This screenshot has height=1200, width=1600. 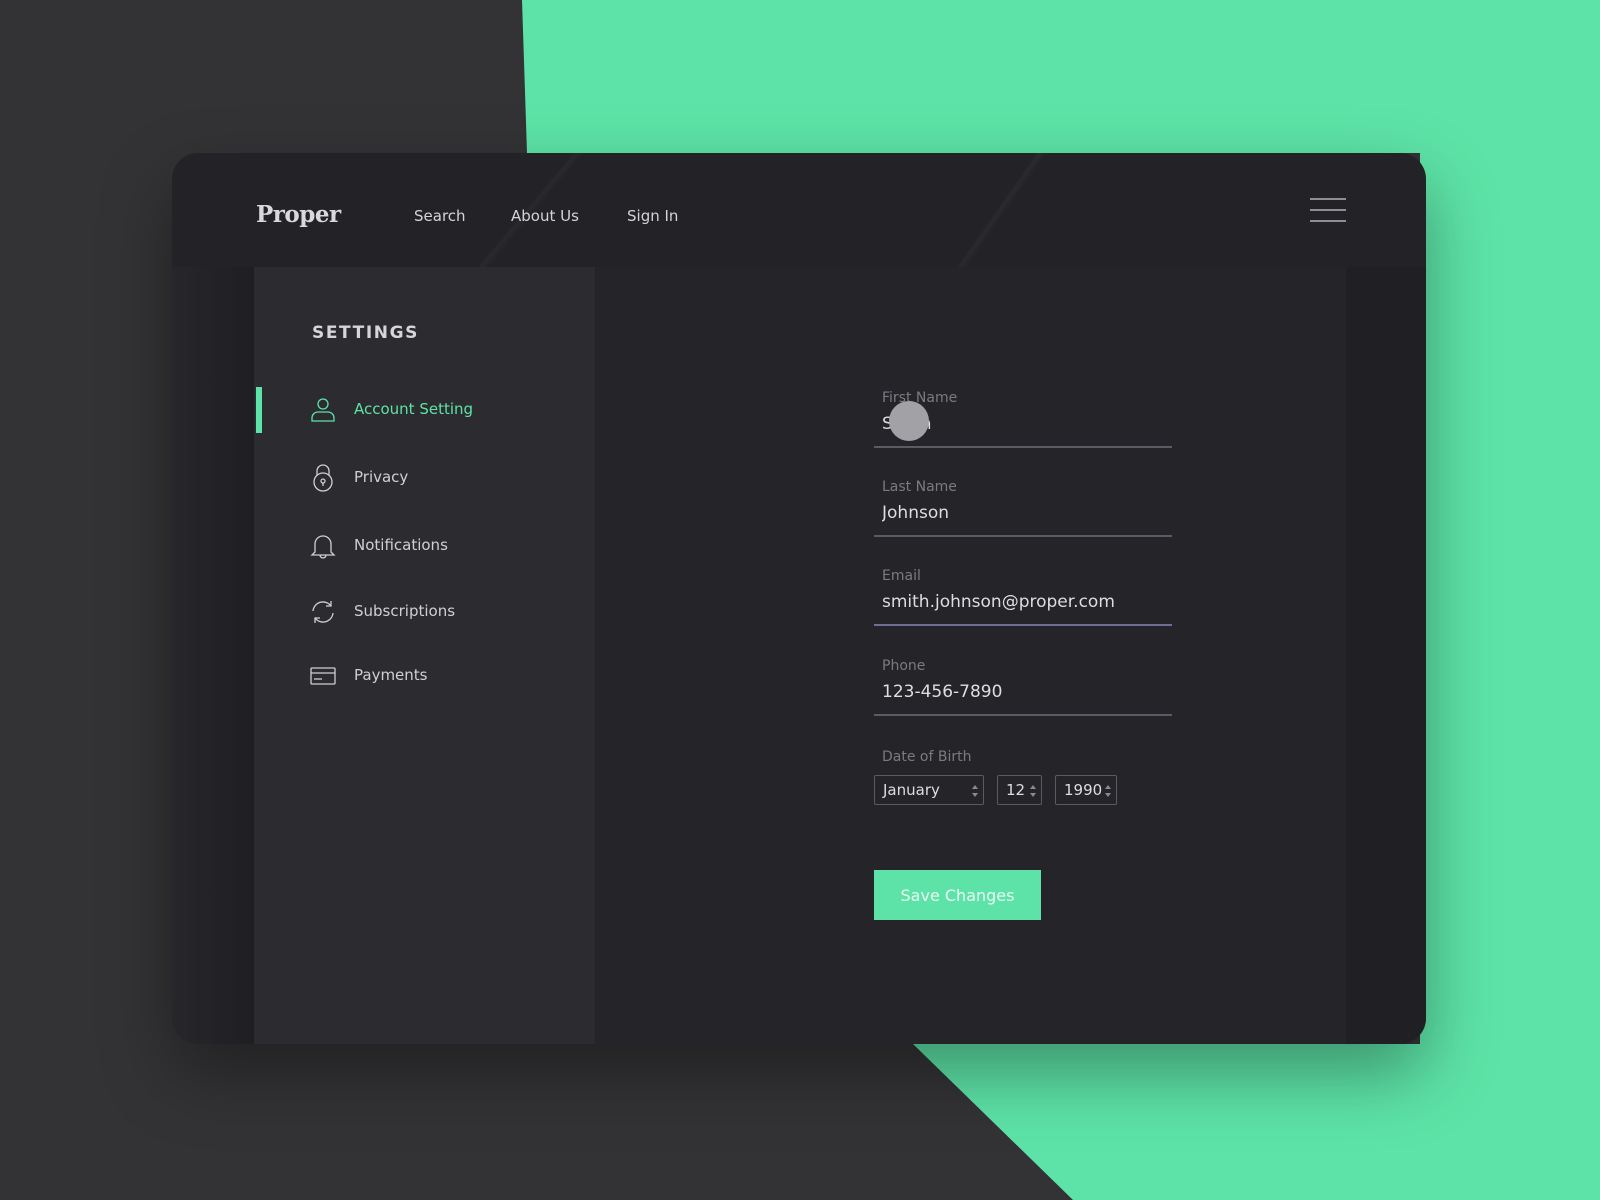 I want to click on credit-card-icon, so click(x=323, y=676).